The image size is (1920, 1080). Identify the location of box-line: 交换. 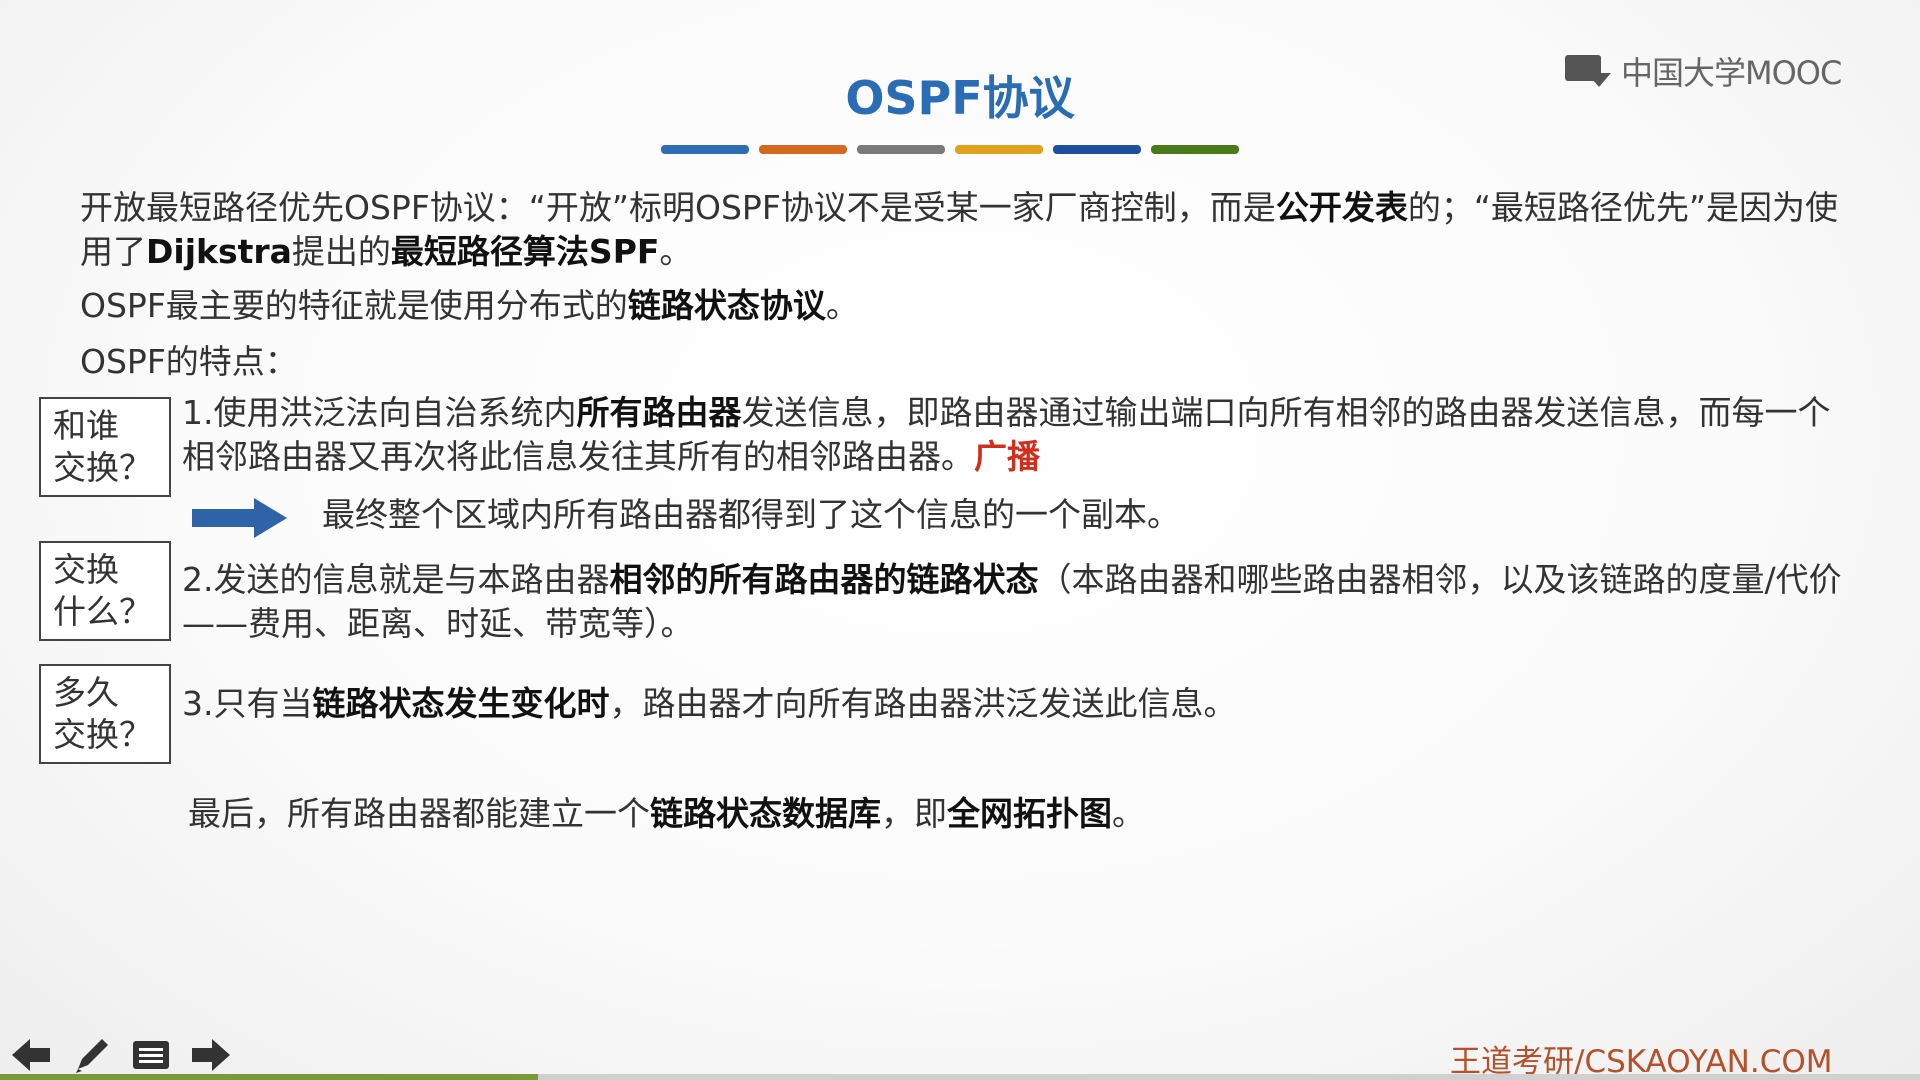
(86, 569).